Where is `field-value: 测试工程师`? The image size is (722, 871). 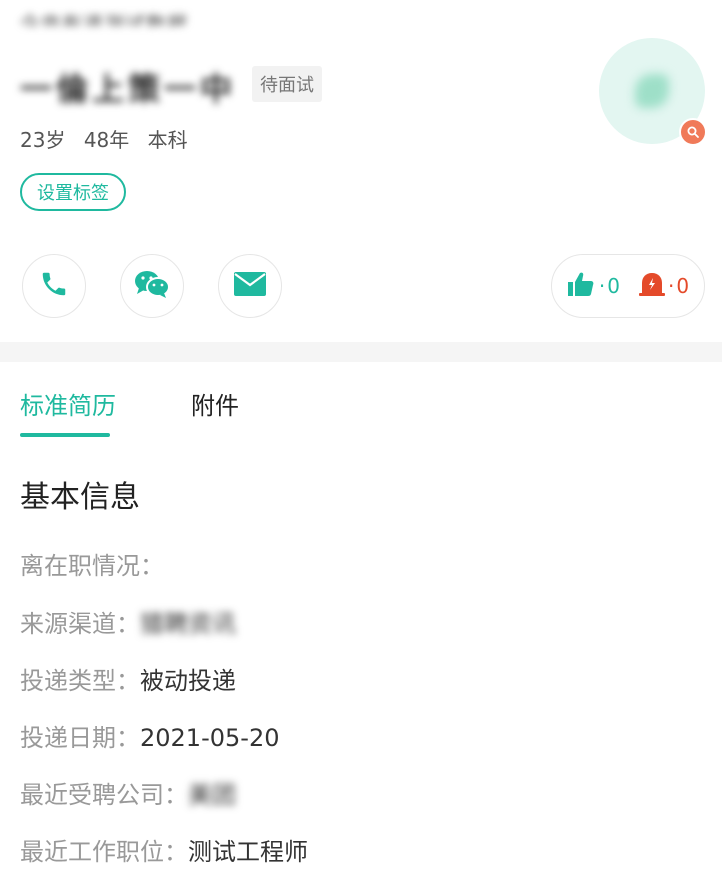 field-value: 测试工程师 is located at coordinates (248, 852).